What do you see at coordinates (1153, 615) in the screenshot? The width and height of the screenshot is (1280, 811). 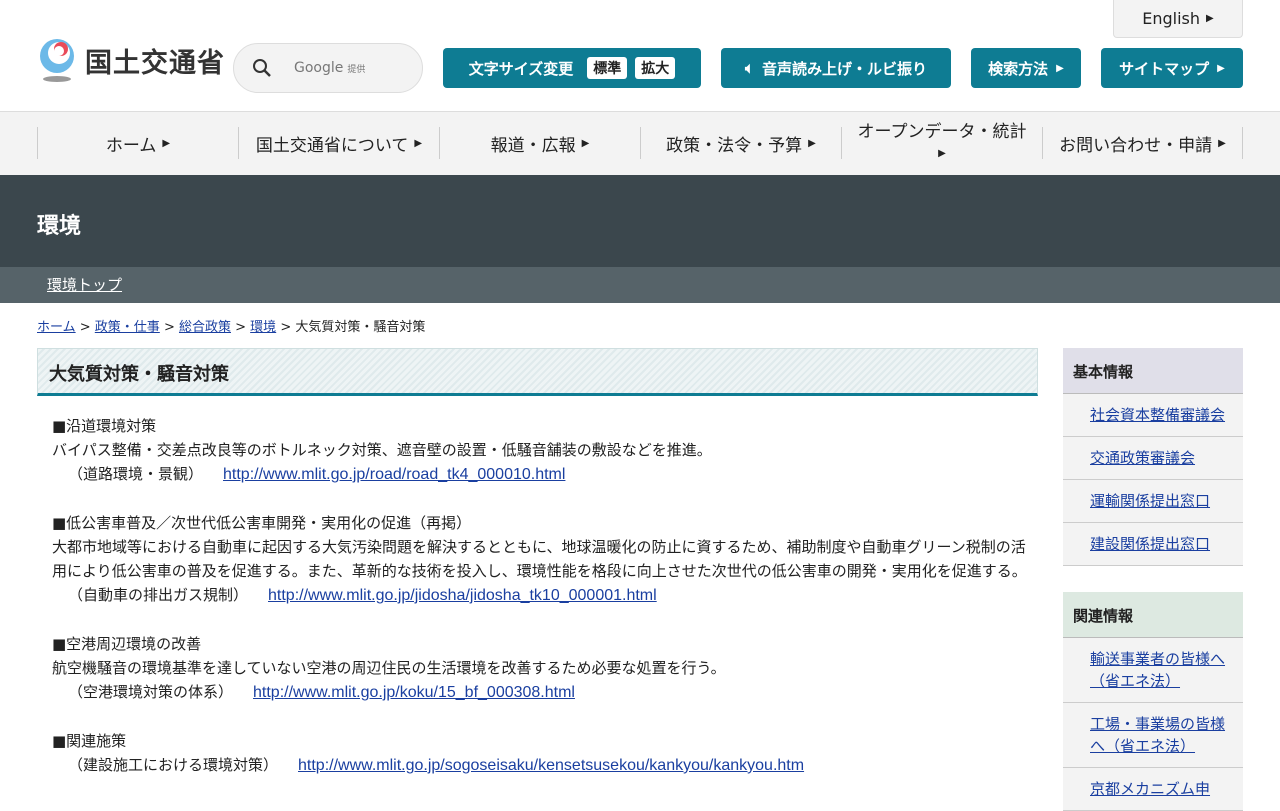 I see `sidebar-heading: 関連情報` at bounding box center [1153, 615].